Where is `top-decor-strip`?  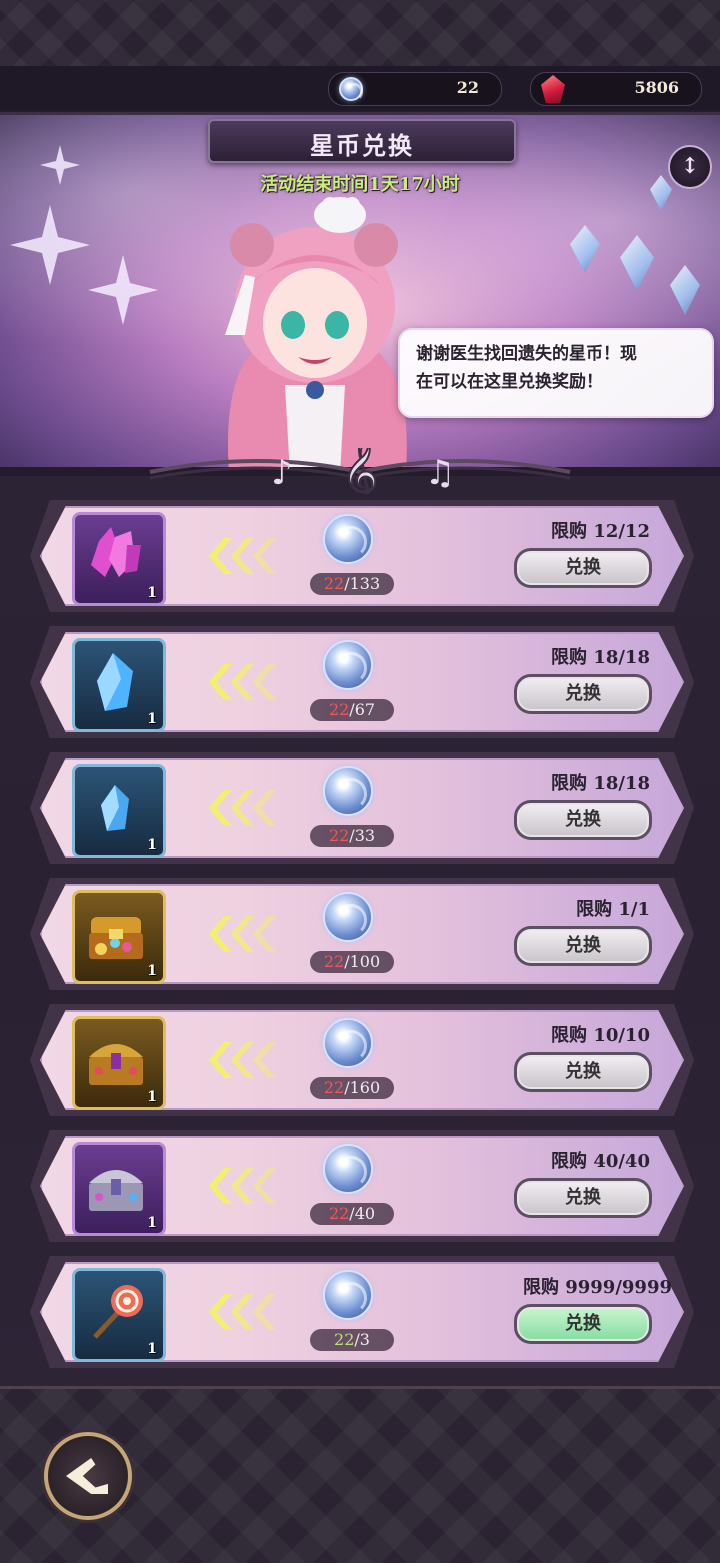 top-decor-strip is located at coordinates (360, 34).